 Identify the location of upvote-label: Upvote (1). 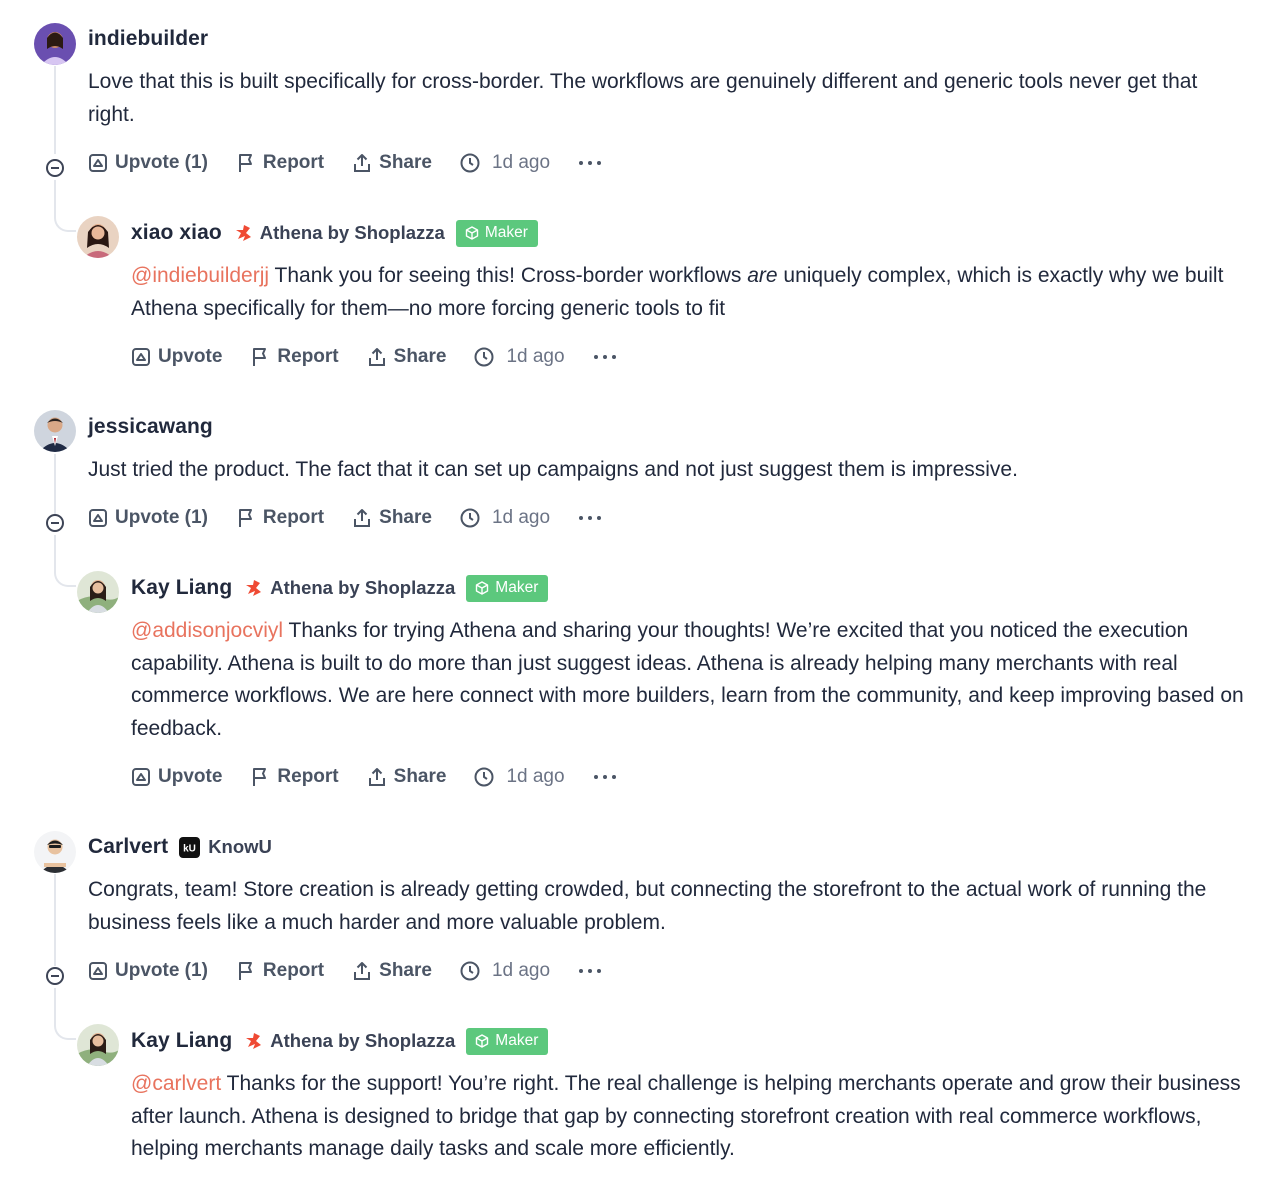
(161, 970).